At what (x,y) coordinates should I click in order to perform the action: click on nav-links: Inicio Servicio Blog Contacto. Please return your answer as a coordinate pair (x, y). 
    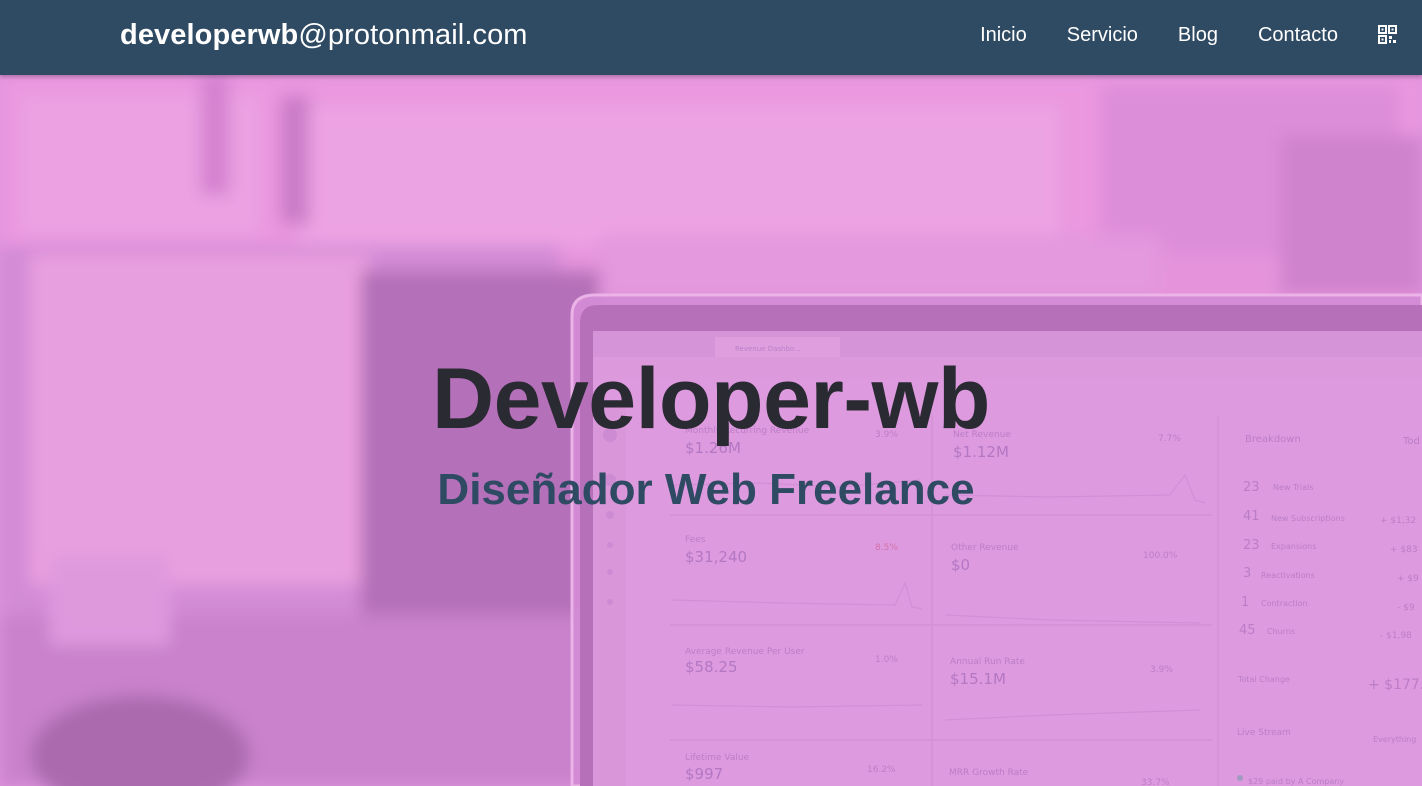
    Looking at the image, I should click on (1169, 35).